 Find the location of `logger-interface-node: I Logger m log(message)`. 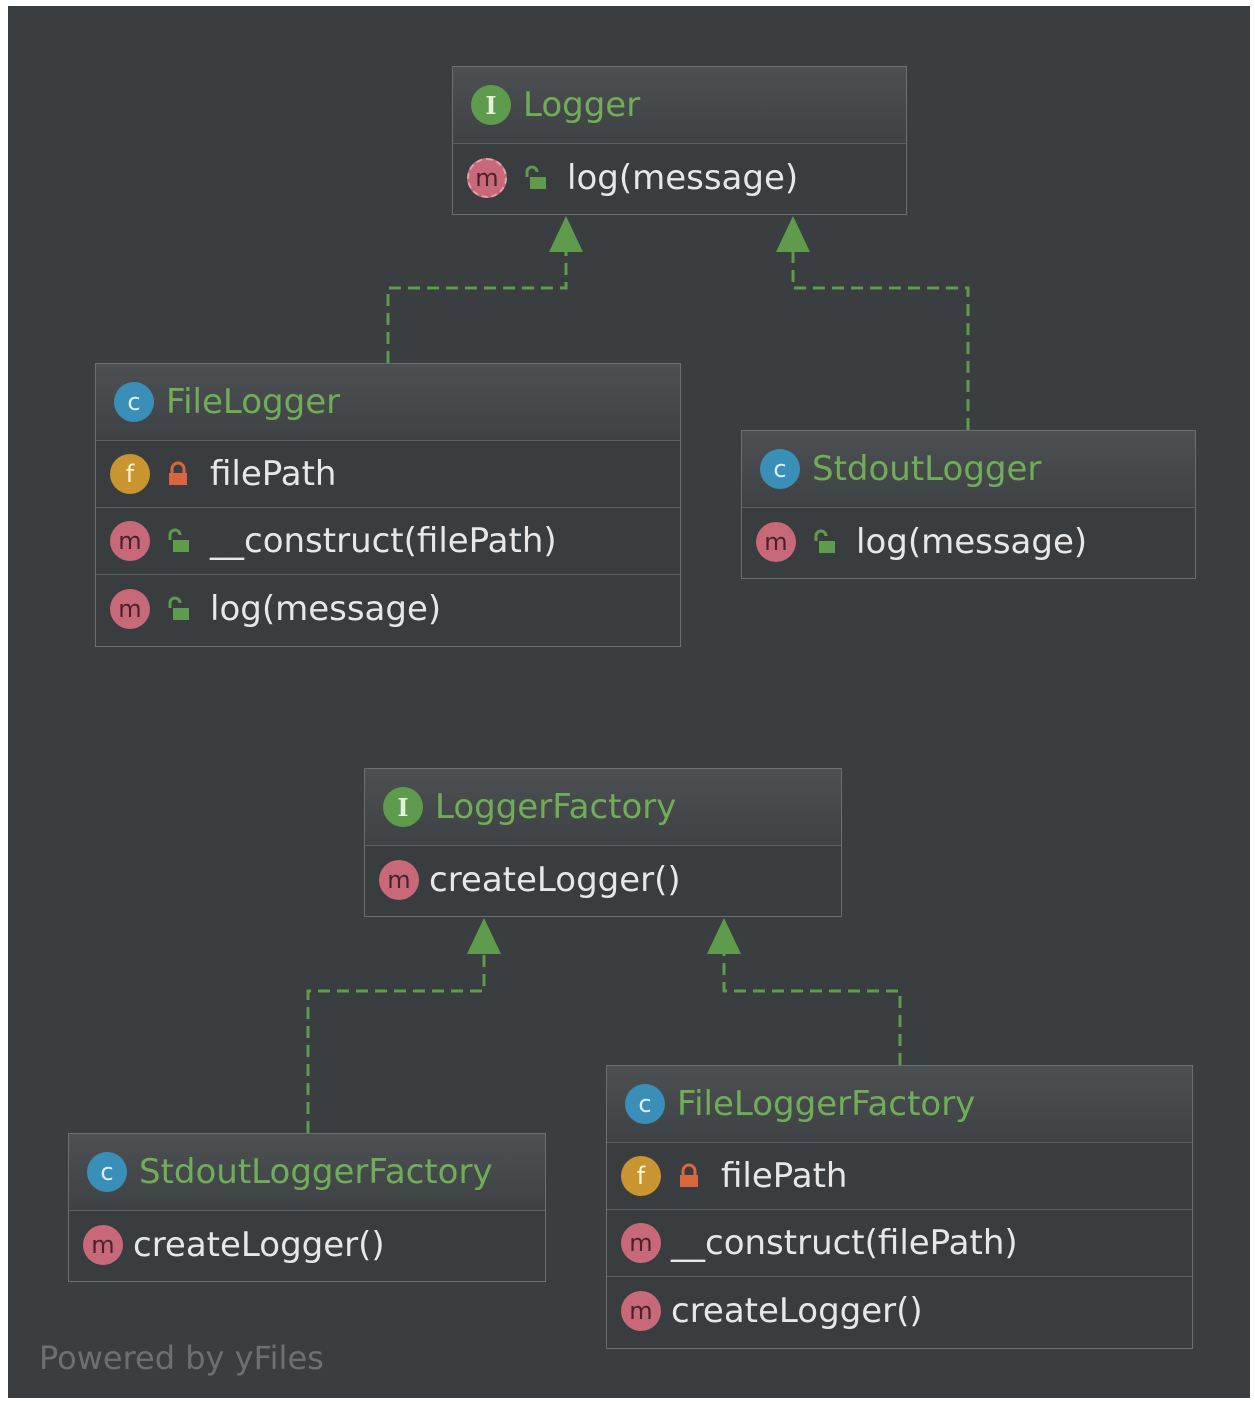

logger-interface-node: I Logger m log(message) is located at coordinates (679, 140).